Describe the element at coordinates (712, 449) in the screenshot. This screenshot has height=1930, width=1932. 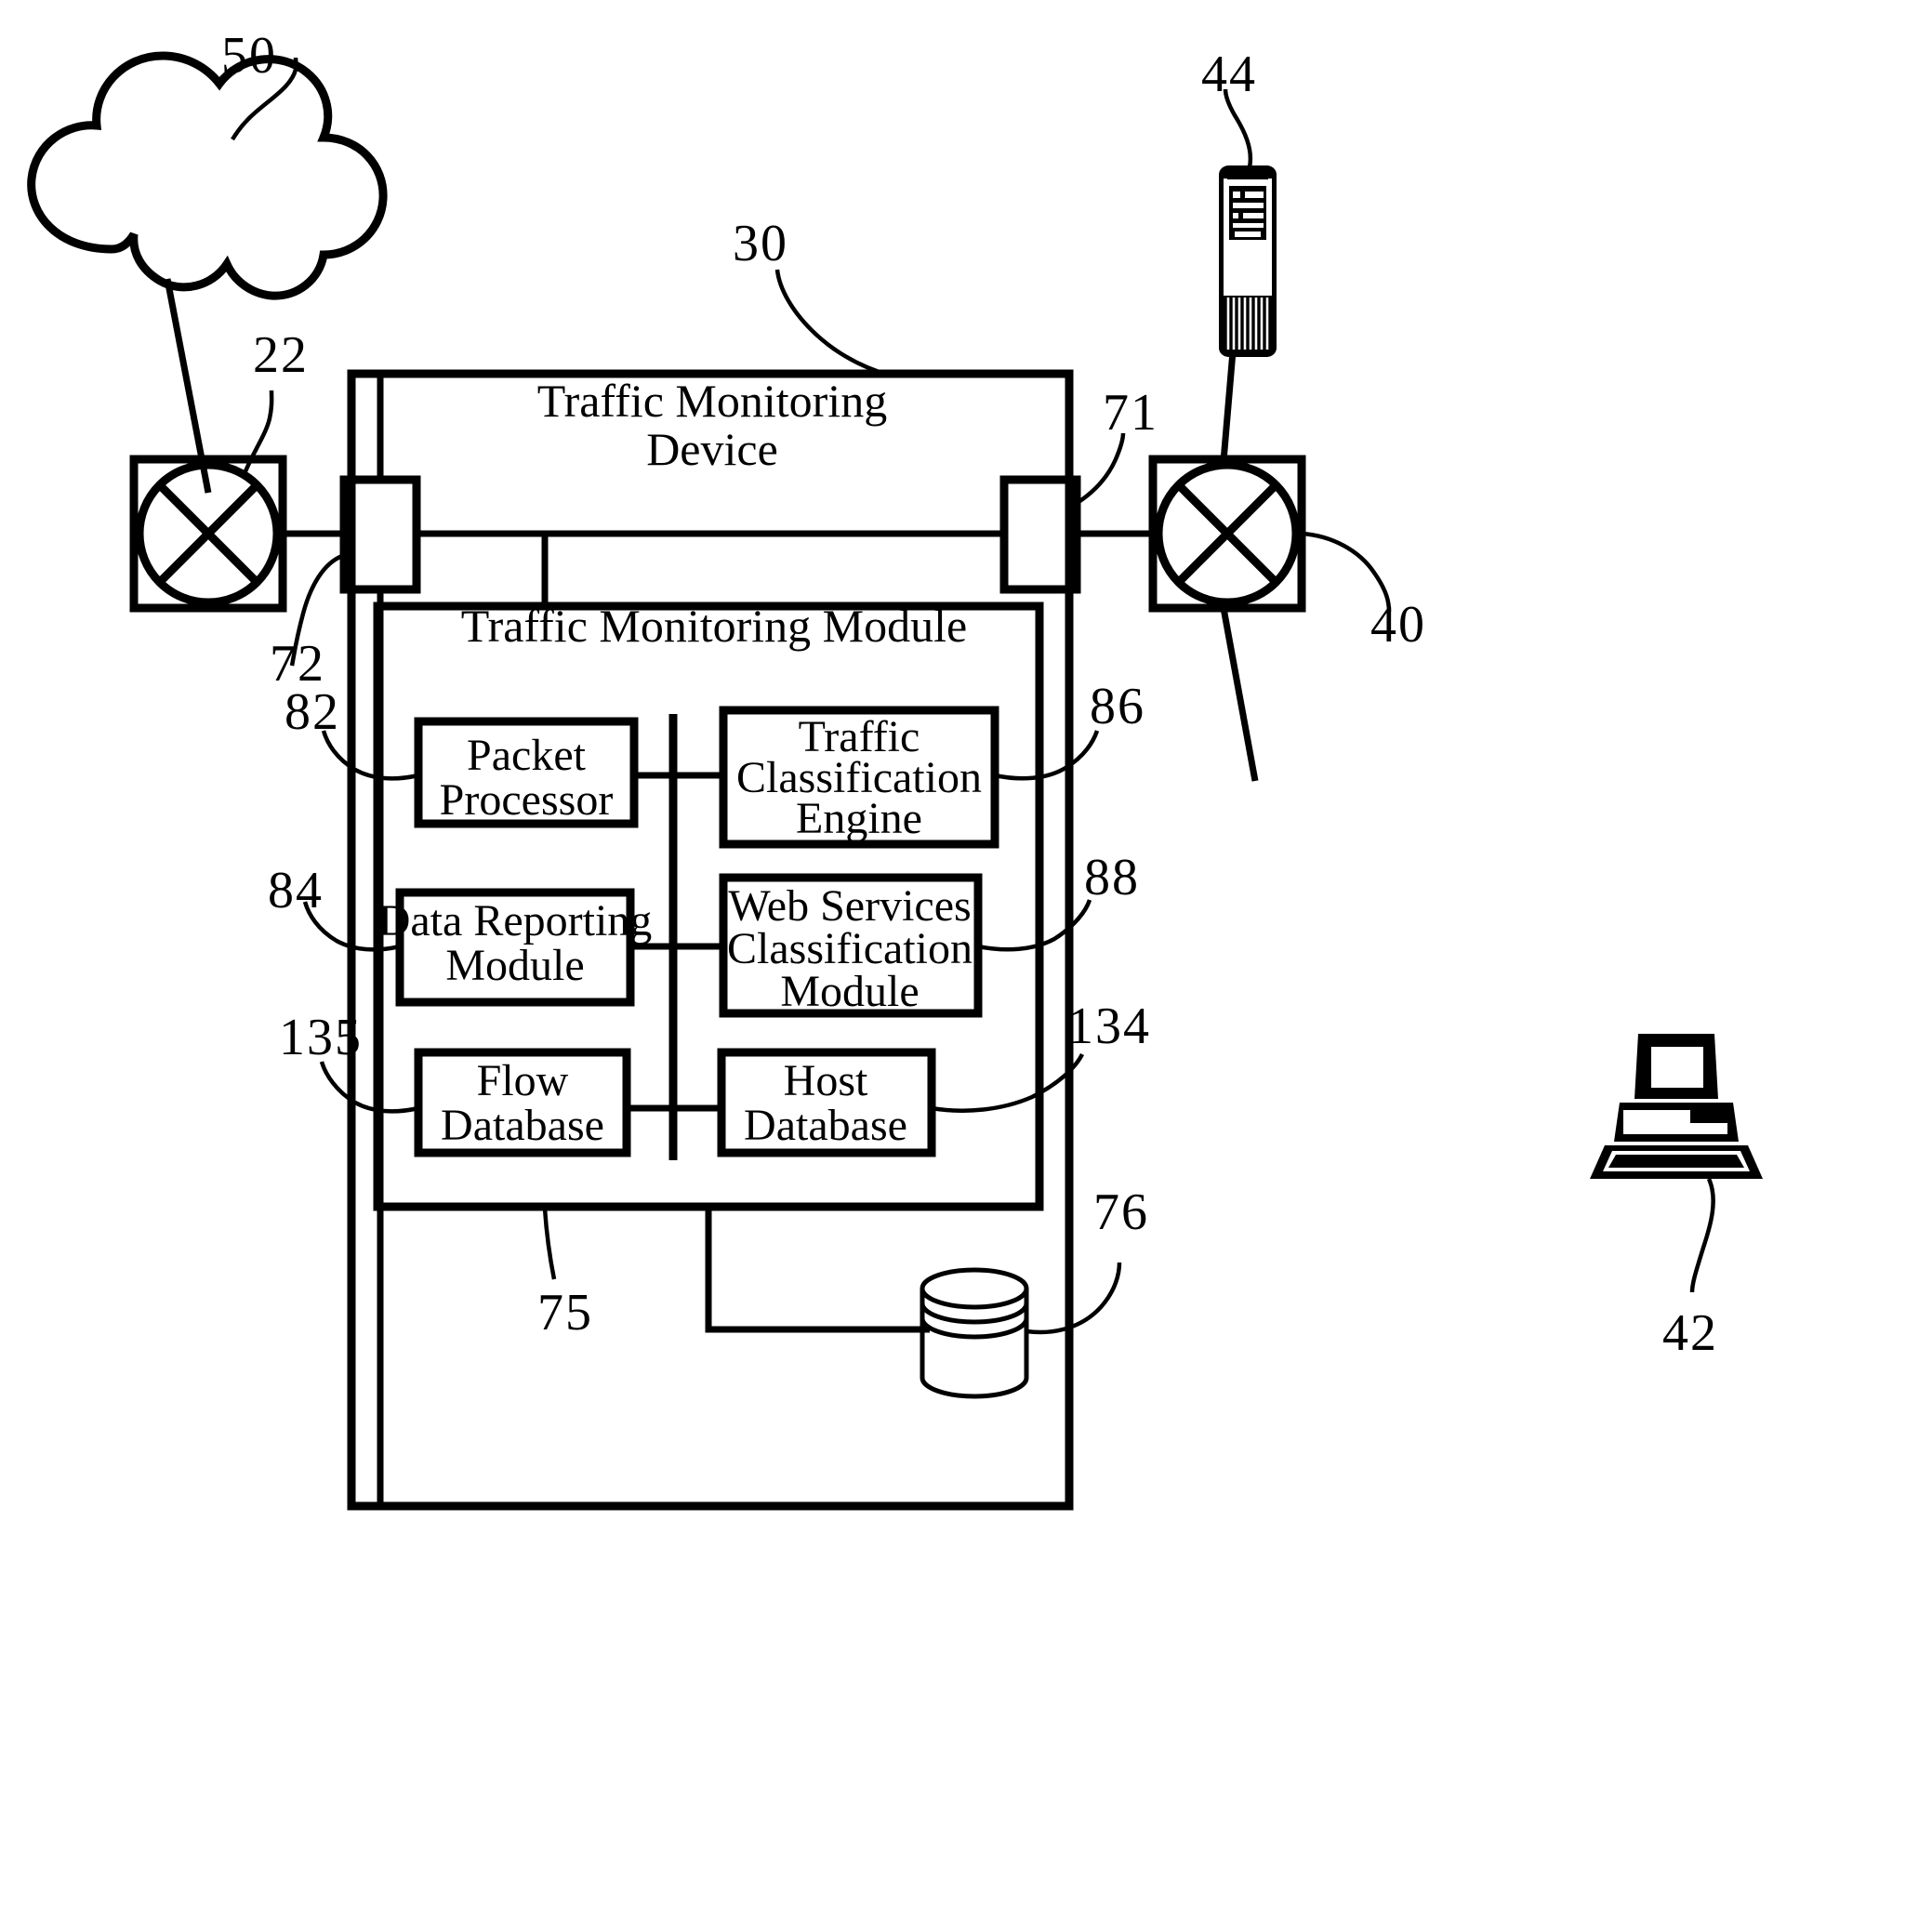
I see `device-title-line-2: Device` at that location.